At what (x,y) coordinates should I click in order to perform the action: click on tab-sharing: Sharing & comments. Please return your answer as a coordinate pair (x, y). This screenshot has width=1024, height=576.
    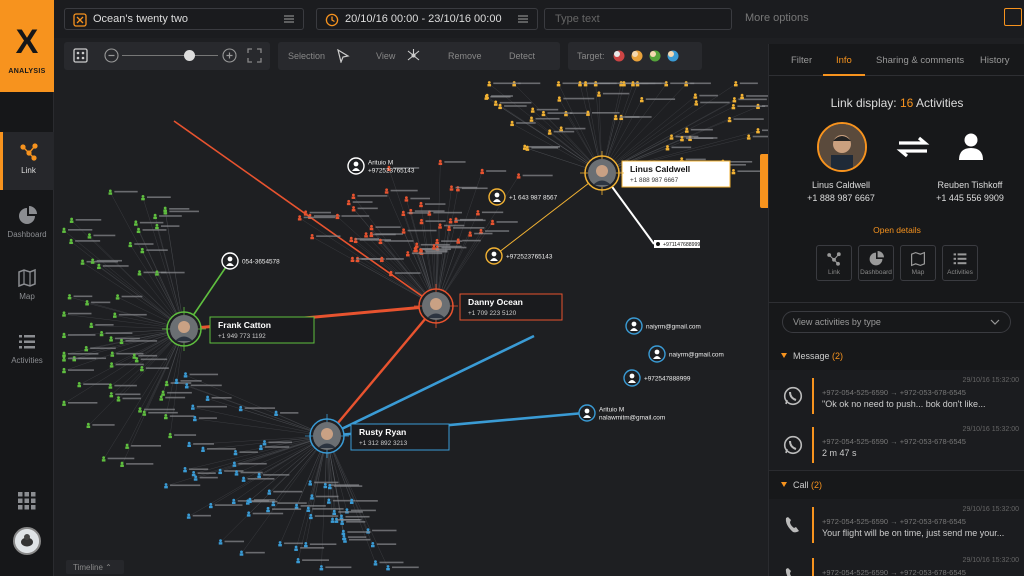
    Looking at the image, I should click on (920, 60).